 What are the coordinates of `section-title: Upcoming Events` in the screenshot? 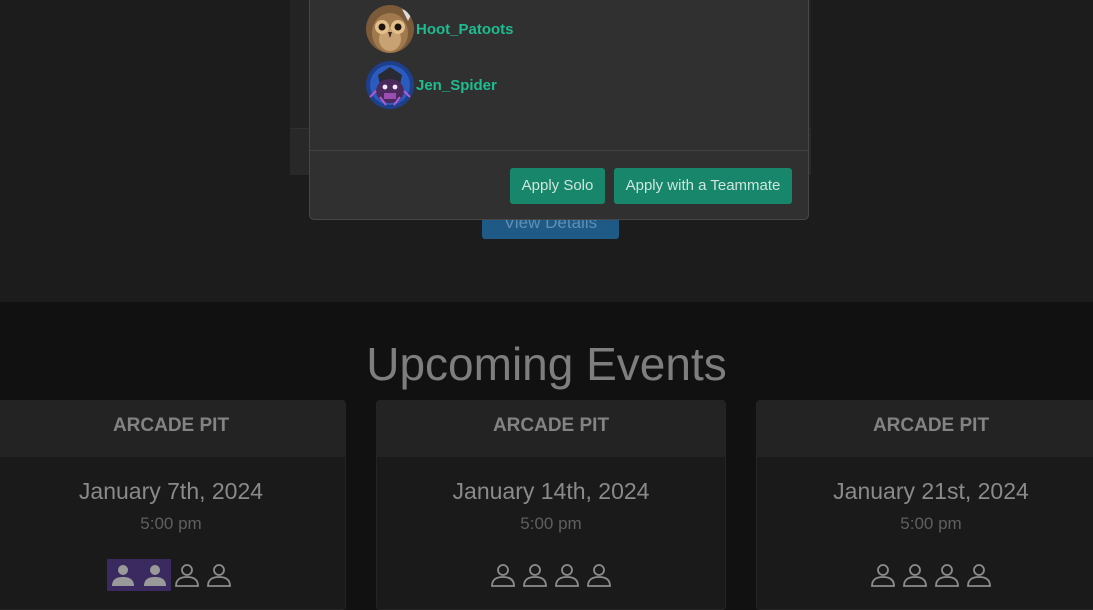 It's located at (546, 364).